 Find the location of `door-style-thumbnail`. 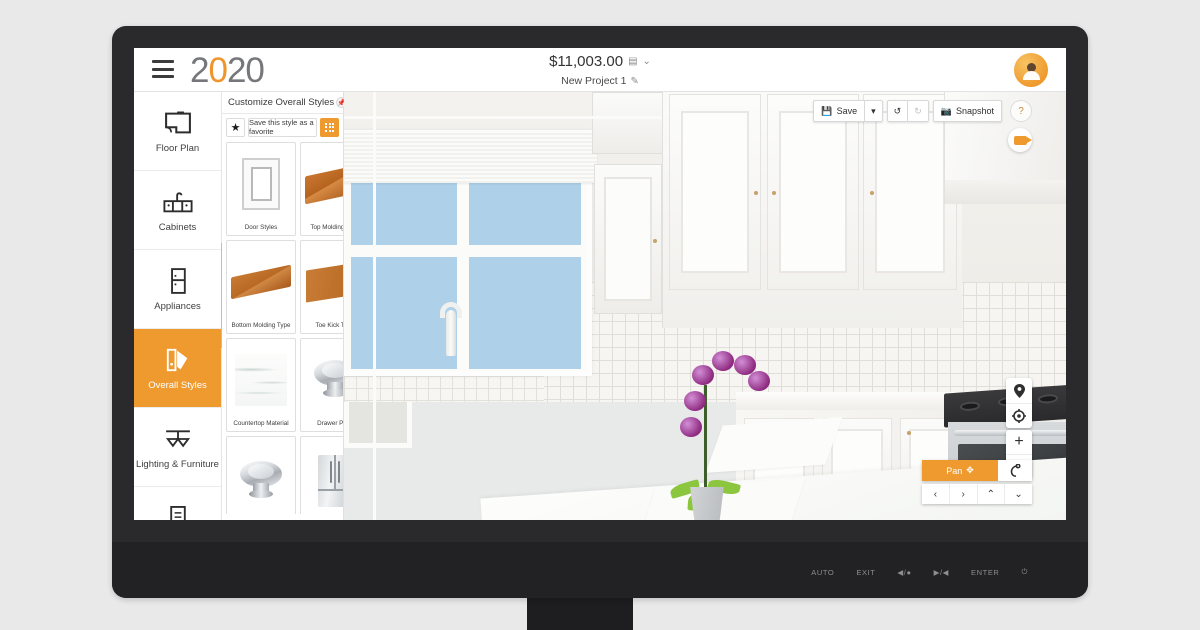

door-style-thumbnail is located at coordinates (261, 183).